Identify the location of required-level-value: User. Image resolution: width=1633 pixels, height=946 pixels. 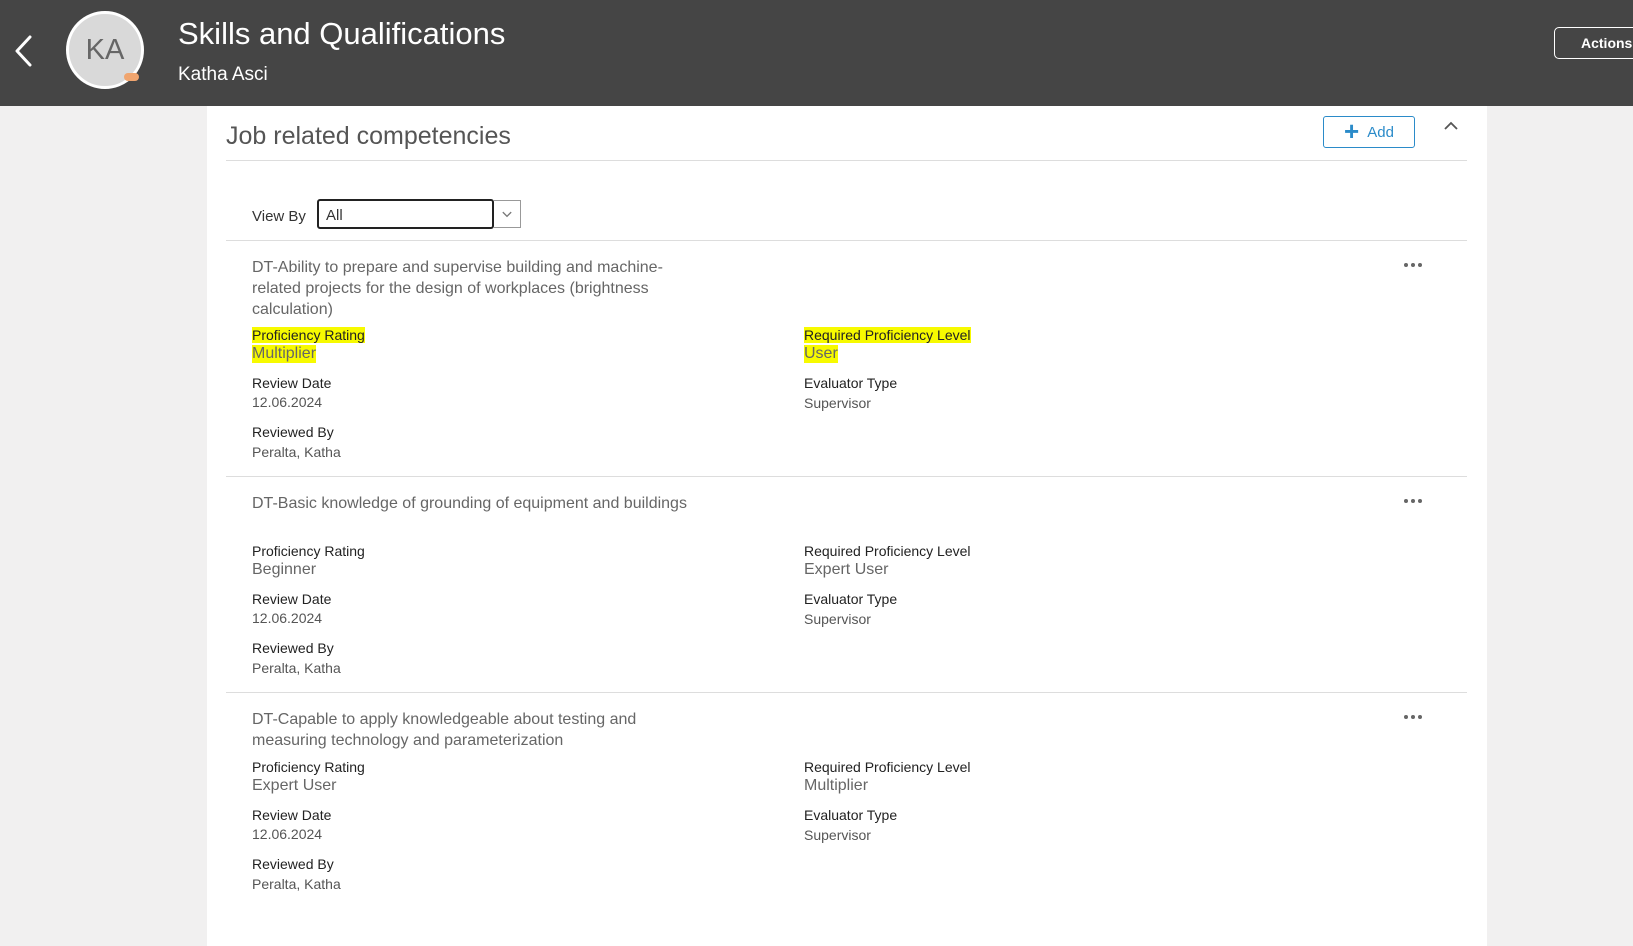
(821, 354).